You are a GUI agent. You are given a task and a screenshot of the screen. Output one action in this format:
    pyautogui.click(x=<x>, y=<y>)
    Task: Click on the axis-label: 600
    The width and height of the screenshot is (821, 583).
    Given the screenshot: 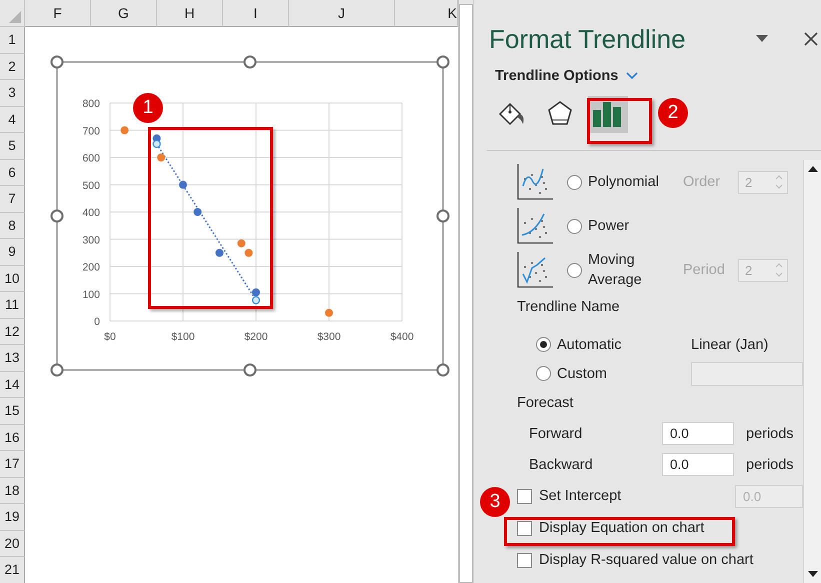 What is the action you would take?
    pyautogui.click(x=91, y=158)
    